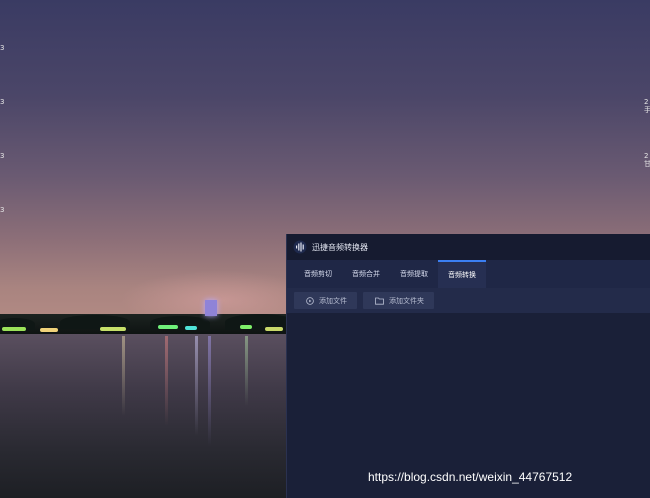 This screenshot has height=498, width=650. I want to click on add-folder-button: 添加文件夹, so click(398, 300).